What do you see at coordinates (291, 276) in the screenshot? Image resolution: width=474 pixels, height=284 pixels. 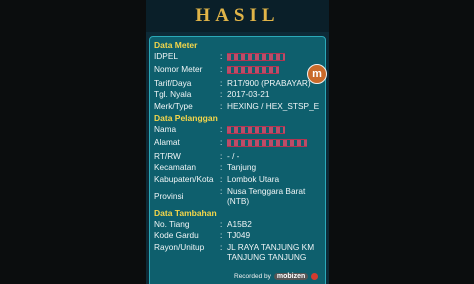 I see `recorder-brand: mobizen` at bounding box center [291, 276].